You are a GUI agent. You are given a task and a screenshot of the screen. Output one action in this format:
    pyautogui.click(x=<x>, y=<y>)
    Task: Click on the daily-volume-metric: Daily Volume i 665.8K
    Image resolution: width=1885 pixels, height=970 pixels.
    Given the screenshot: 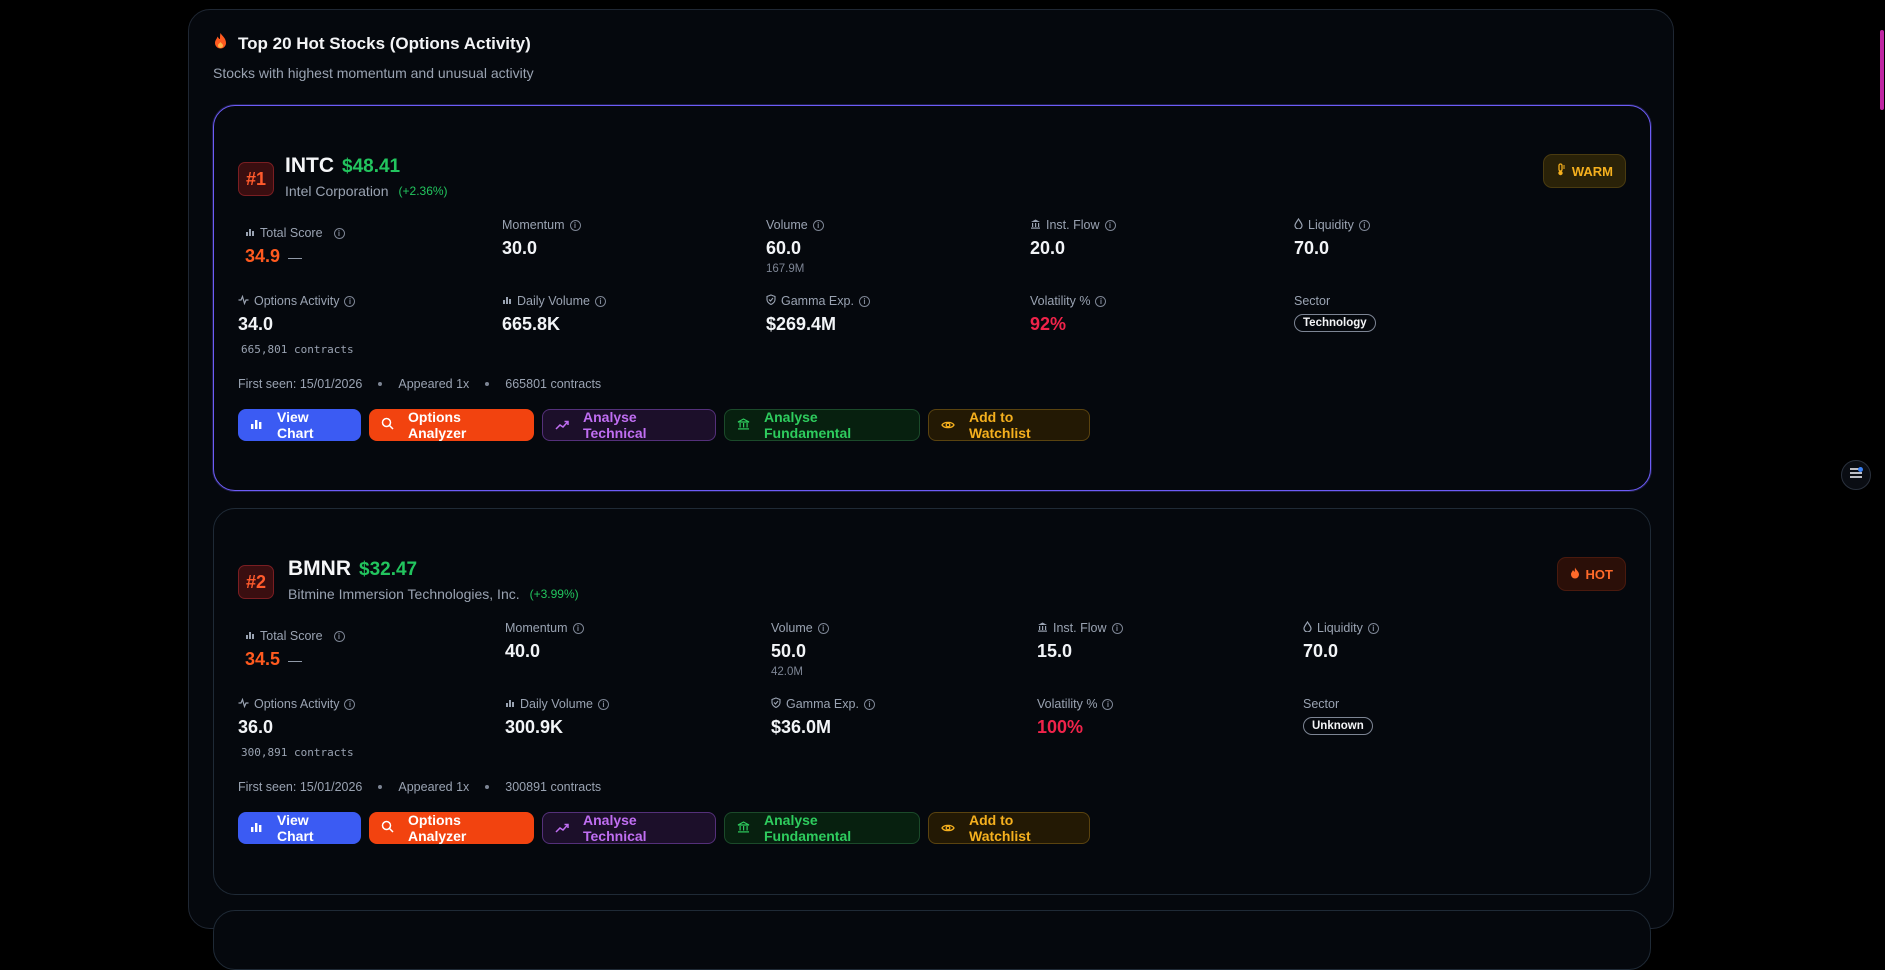 What is the action you would take?
    pyautogui.click(x=554, y=314)
    